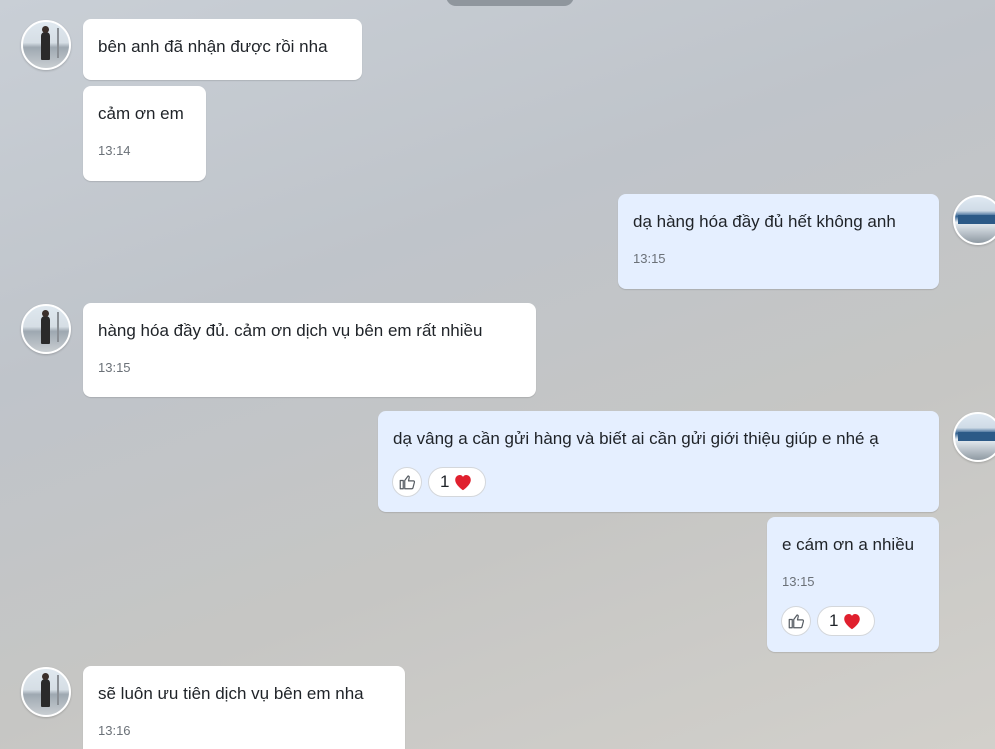  What do you see at coordinates (114, 730) in the screenshot?
I see `message-time: 13:16` at bounding box center [114, 730].